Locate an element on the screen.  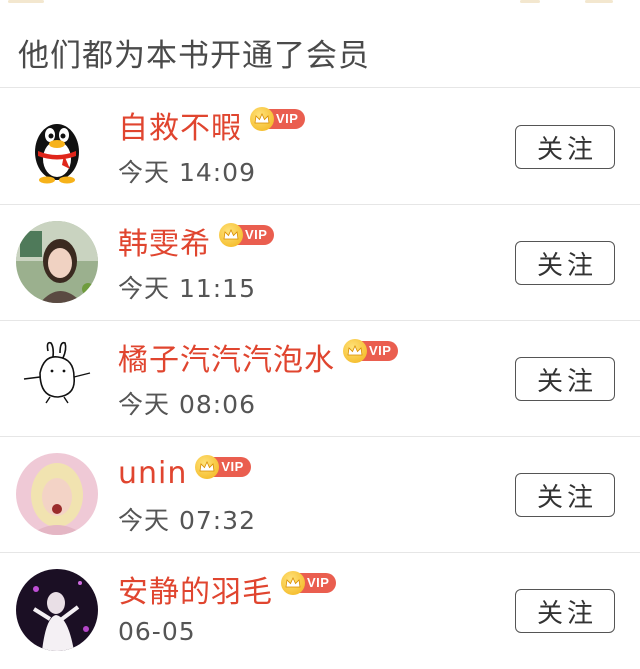
member-name: 橘子汽汽汽泡水 is located at coordinates (226, 357).